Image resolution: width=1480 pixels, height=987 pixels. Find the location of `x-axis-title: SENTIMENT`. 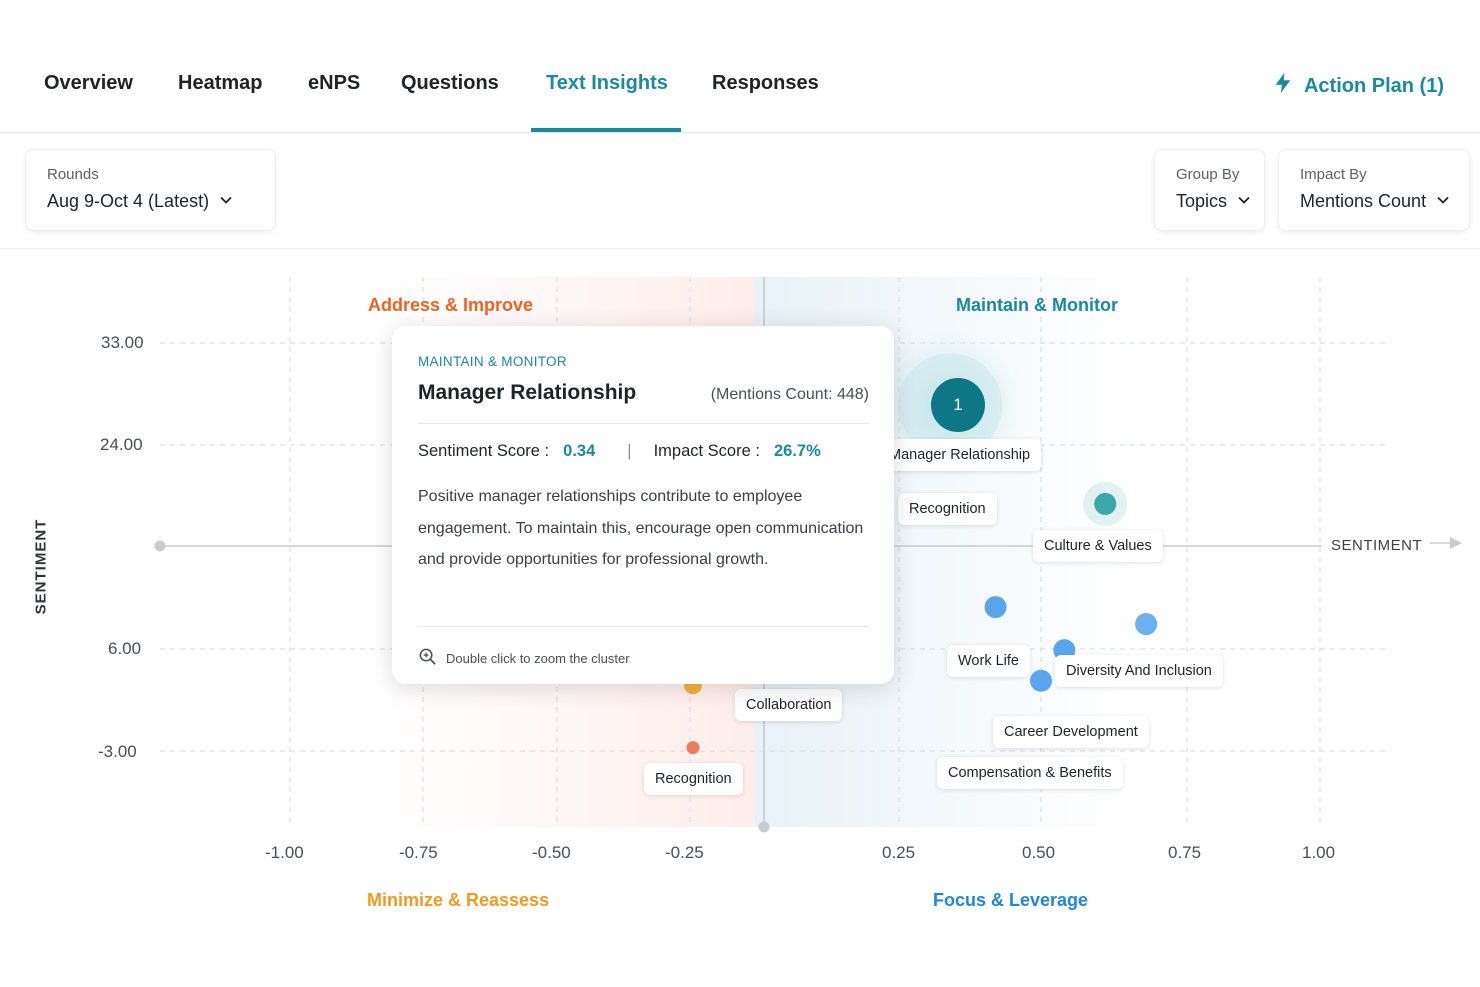

x-axis-title: SENTIMENT is located at coordinates (1397, 545).